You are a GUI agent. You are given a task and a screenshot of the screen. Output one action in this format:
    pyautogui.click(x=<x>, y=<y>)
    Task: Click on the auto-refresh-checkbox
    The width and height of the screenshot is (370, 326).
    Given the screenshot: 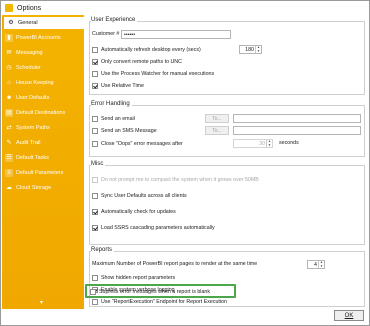 What is the action you would take?
    pyautogui.click(x=95, y=49)
    